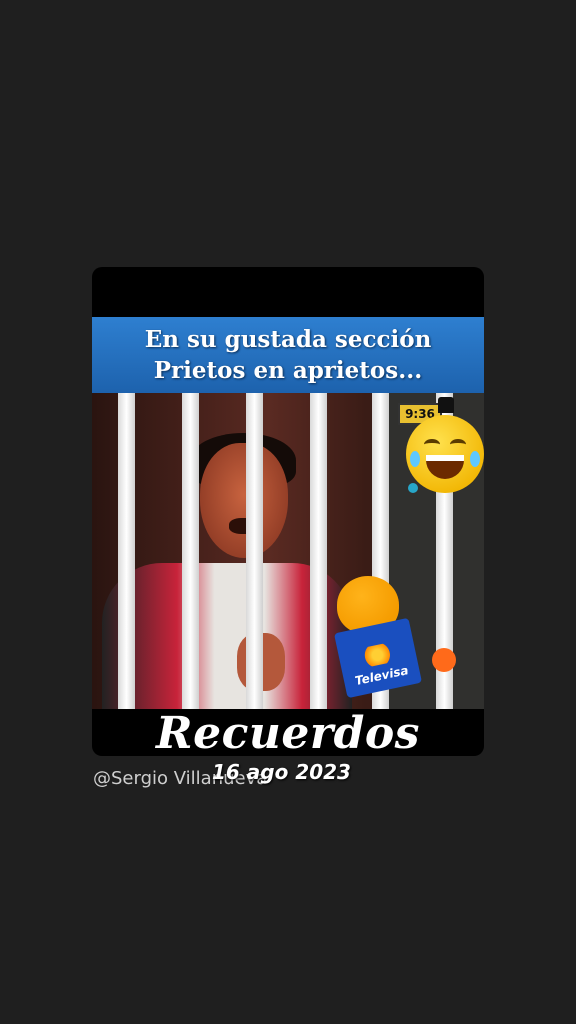 Image resolution: width=576 pixels, height=1024 pixels. Describe the element at coordinates (288, 339) in the screenshot. I see `banner-line-1: En su gustada sección` at that location.